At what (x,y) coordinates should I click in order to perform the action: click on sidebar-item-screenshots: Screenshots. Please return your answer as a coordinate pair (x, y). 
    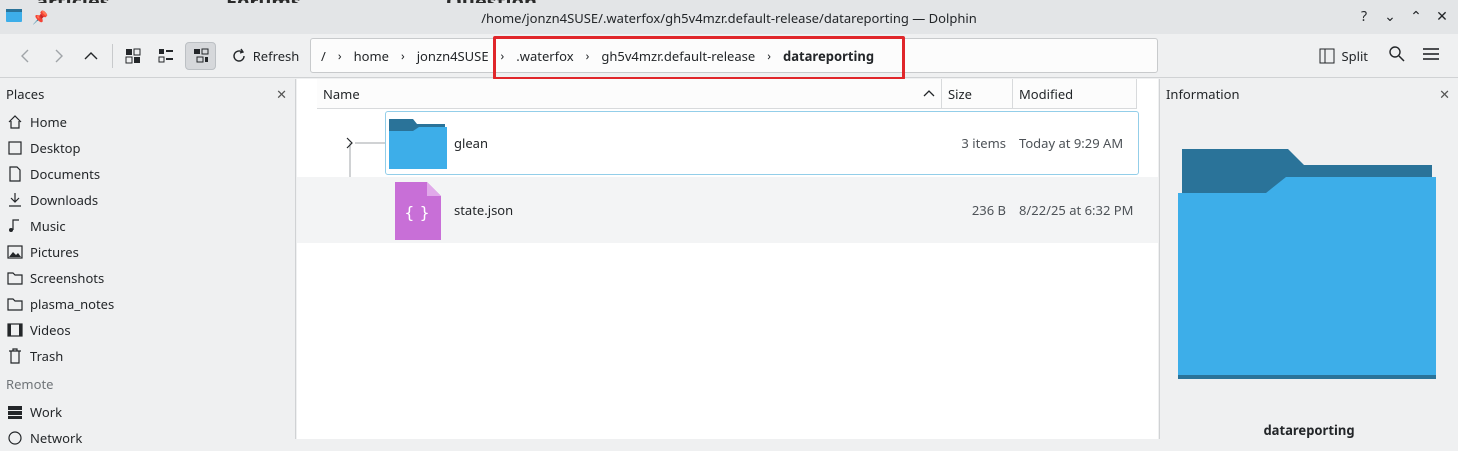
    Looking at the image, I should click on (147, 278).